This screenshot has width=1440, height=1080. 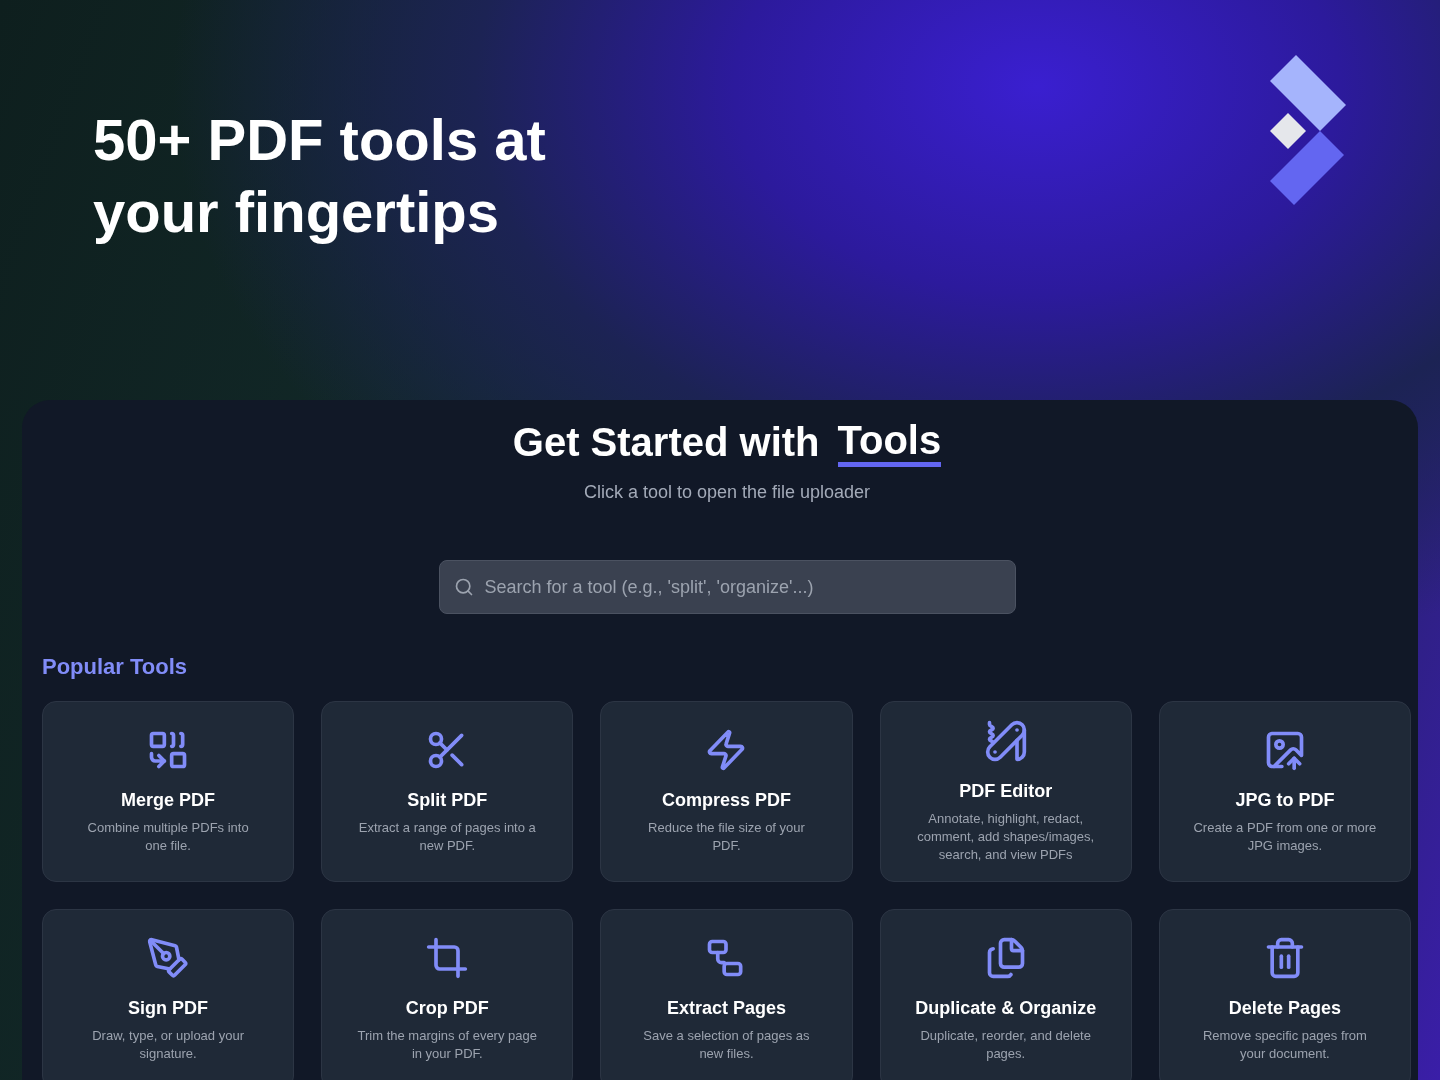 I want to click on tool-card: JPG to PDF Create a PDF from one or more JPG images., so click(x=1284, y=791).